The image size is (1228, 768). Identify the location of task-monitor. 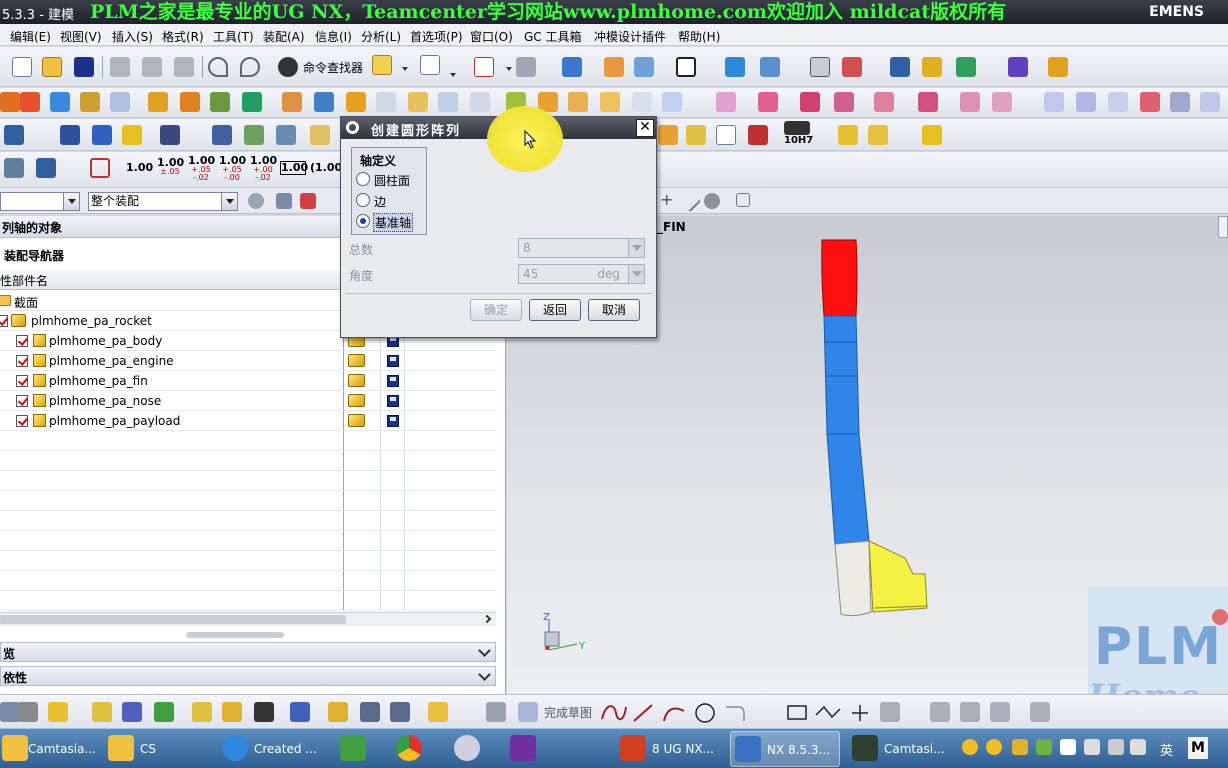
(356, 749).